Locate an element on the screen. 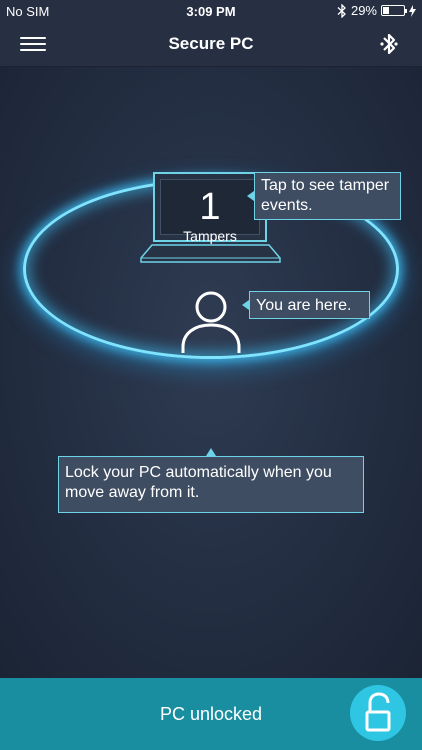 The image size is (422, 750). lock-callout-pointer is located at coordinates (211, 452).